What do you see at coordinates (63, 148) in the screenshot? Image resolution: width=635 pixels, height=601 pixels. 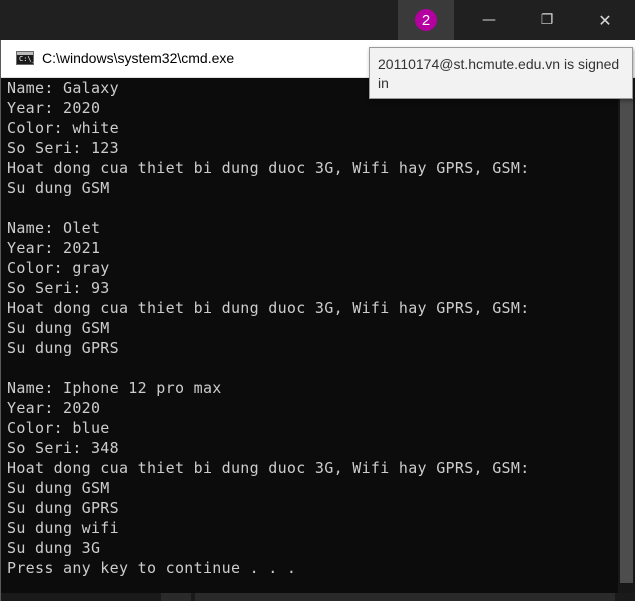 I see `console-line: So Seri: 123` at bounding box center [63, 148].